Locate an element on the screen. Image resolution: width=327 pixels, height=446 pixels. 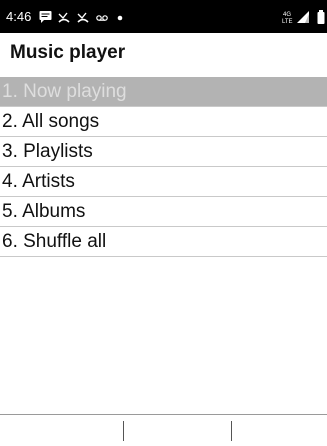
menu-item-label: 2. All songs is located at coordinates (51, 121).